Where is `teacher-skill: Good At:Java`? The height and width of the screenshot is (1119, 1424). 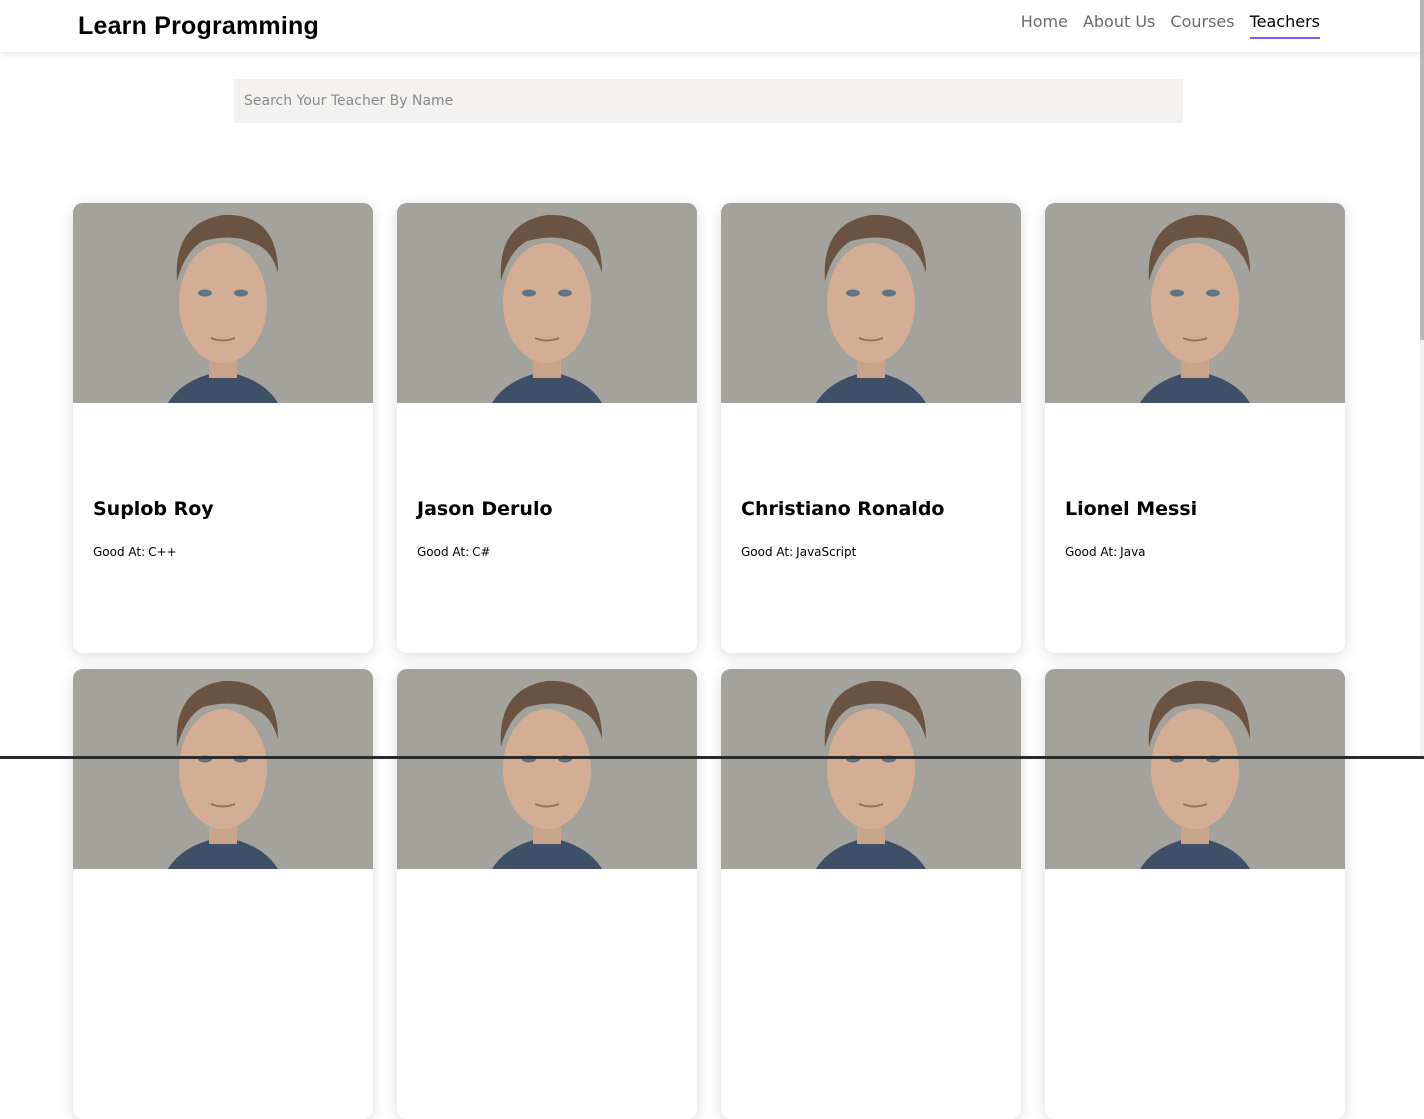 teacher-skill: Good At:Java is located at coordinates (1105, 552).